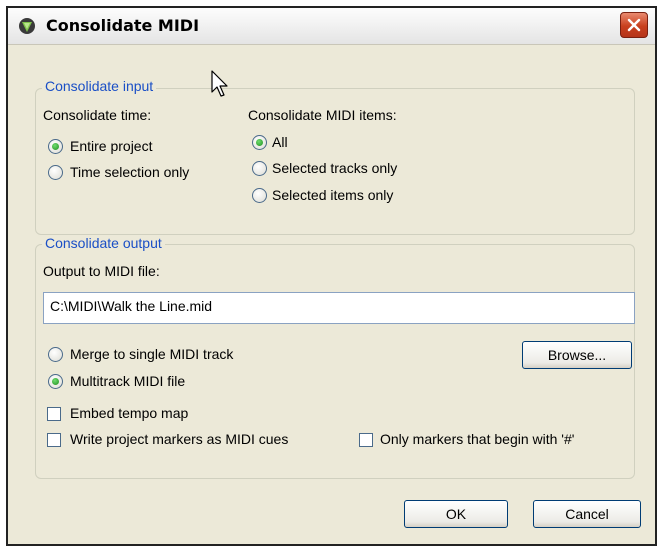 This screenshot has height=552, width=666. I want to click on radio-entire-project, so click(55, 146).